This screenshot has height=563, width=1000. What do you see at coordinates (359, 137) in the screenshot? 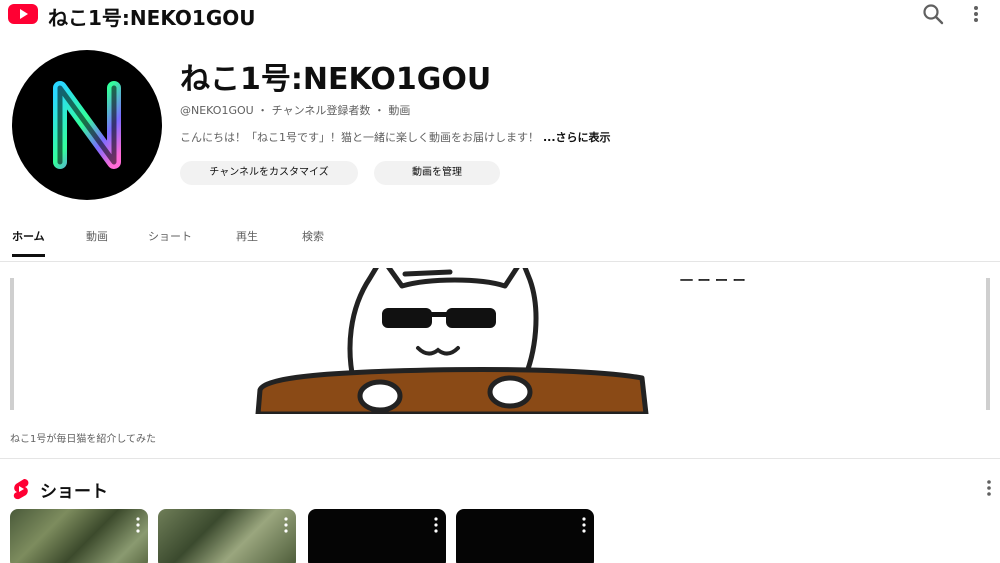
I see `channel-description-text: こんにちは！「ねこ1号です」！猫と一緒に楽しく動画をお届けします！` at bounding box center [359, 137].